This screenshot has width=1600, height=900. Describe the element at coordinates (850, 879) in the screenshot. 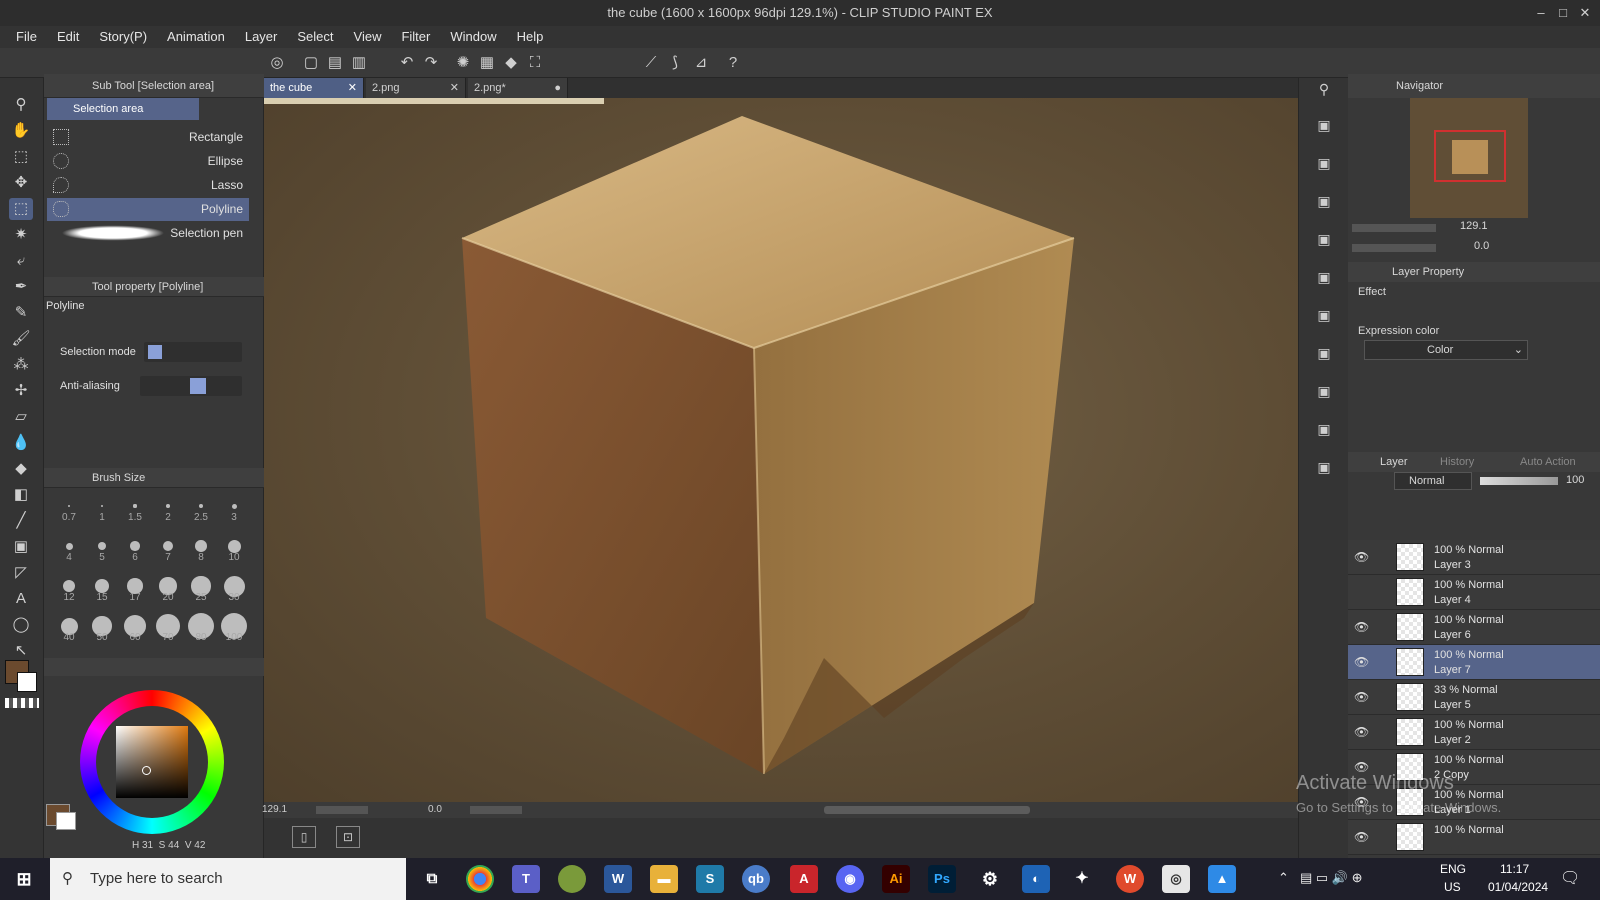

I see `discord-icon: ◉` at that location.